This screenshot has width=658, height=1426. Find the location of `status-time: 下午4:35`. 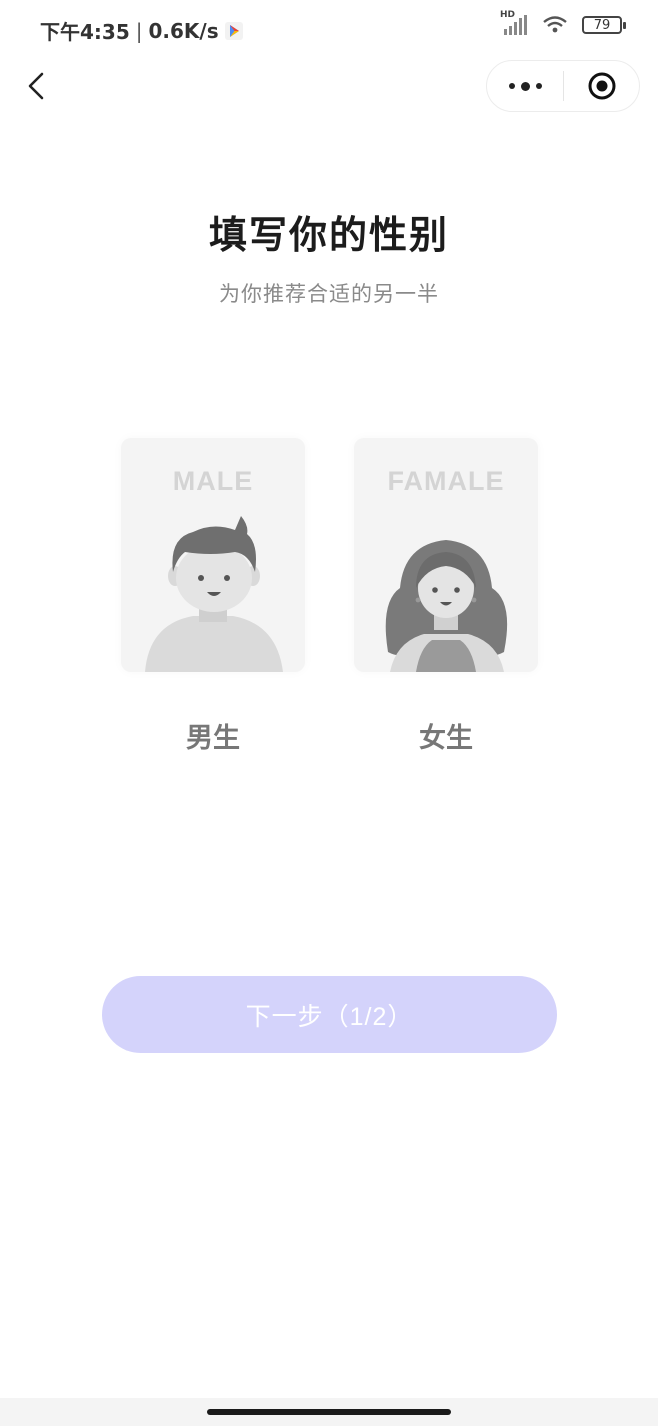

status-time: 下午4:35 is located at coordinates (85, 32).